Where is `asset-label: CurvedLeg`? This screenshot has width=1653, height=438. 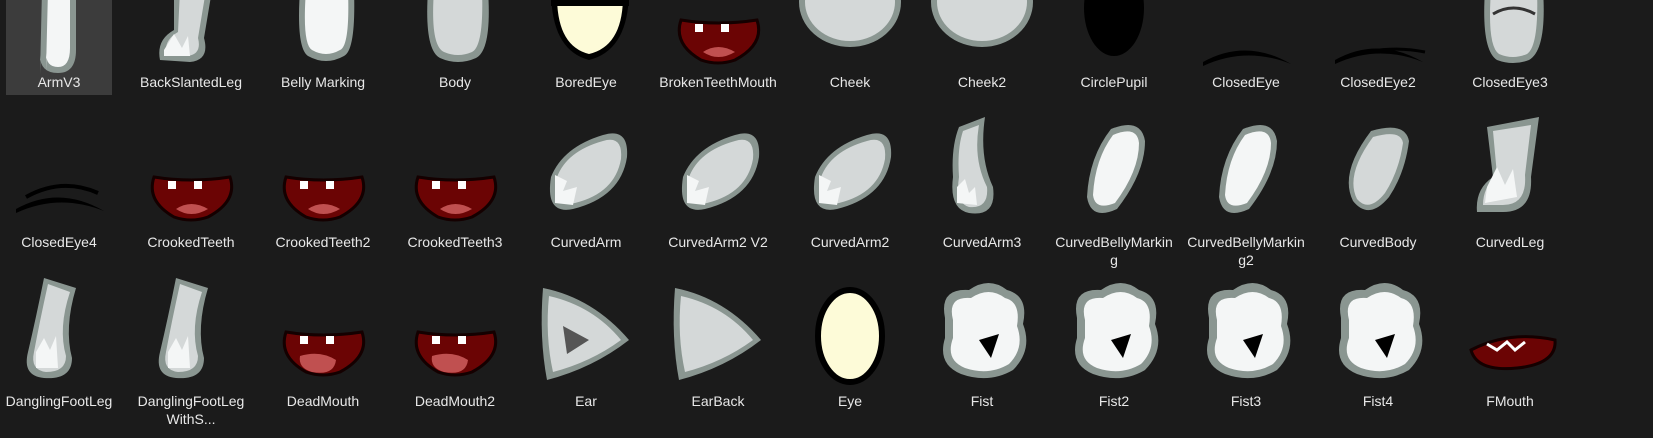
asset-label: CurvedLeg is located at coordinates (1510, 242).